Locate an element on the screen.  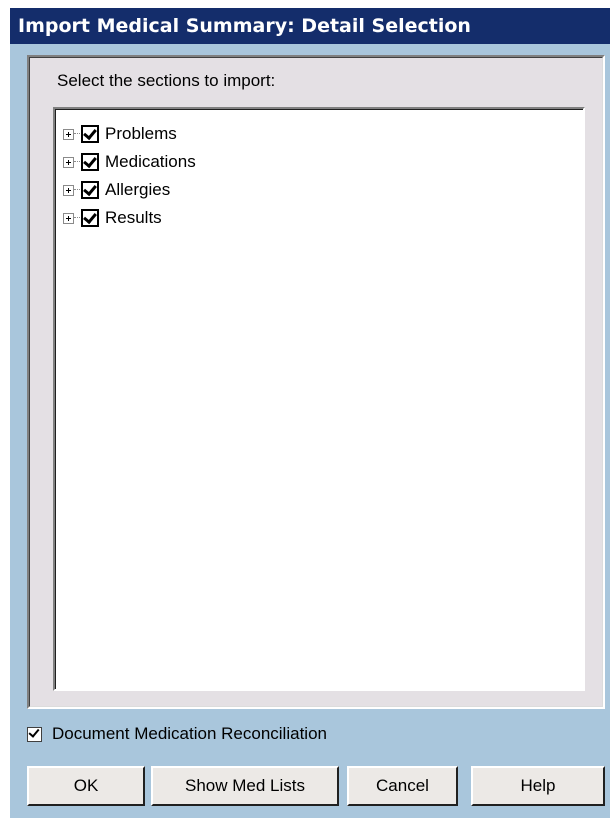
problems-checkbox is located at coordinates (90, 134).